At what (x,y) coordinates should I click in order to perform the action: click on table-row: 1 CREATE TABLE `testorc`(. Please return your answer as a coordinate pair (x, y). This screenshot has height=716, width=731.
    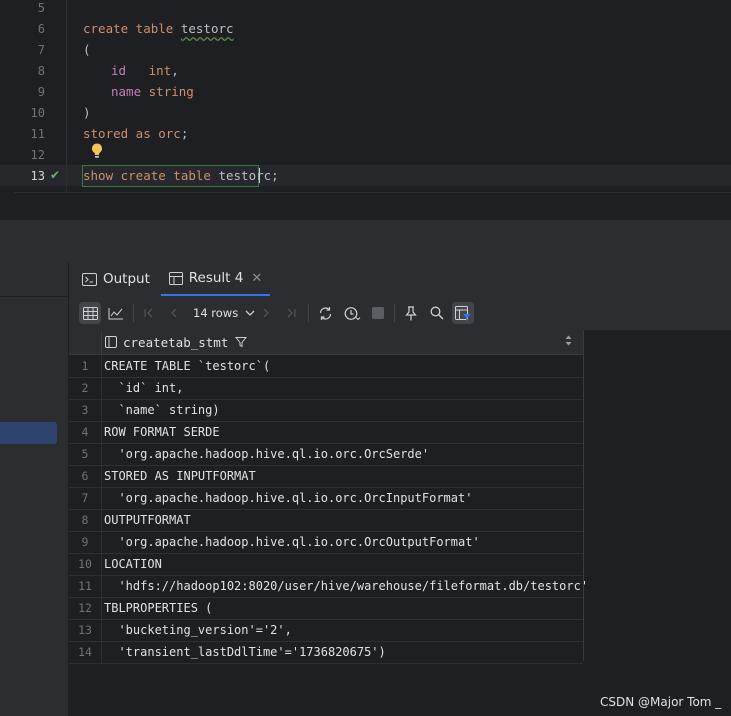
    Looking at the image, I should click on (326, 366).